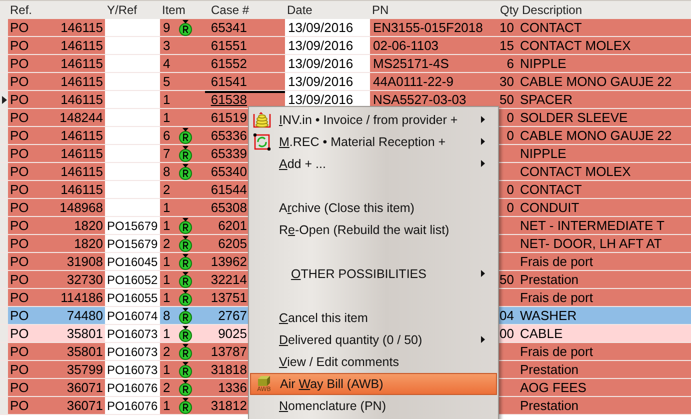 The height and width of the screenshot is (419, 691). What do you see at coordinates (232, 333) in the screenshot?
I see `table-cell: 9025` at bounding box center [232, 333].